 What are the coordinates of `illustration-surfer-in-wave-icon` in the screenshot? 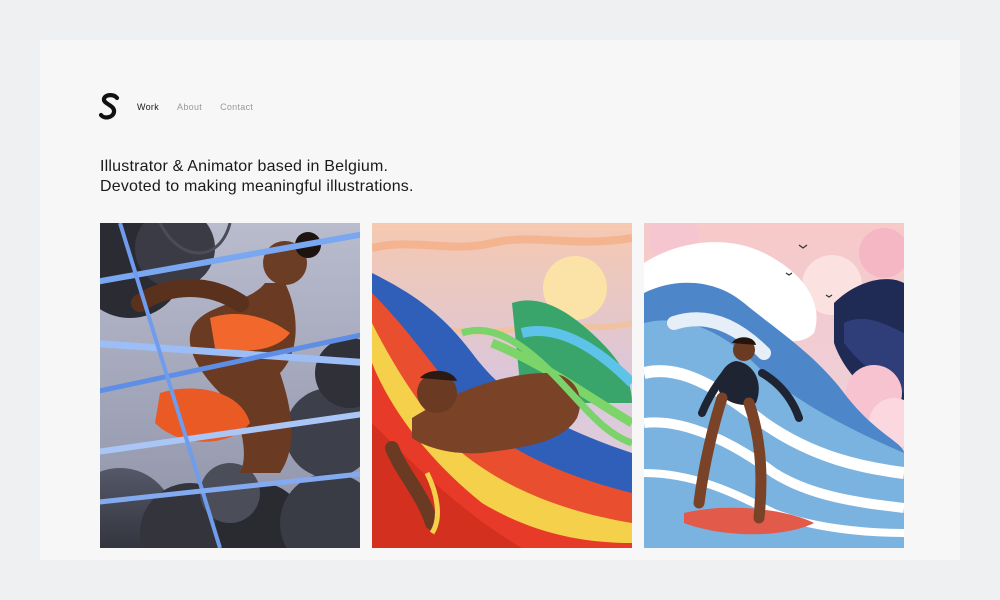 It's located at (774, 385).